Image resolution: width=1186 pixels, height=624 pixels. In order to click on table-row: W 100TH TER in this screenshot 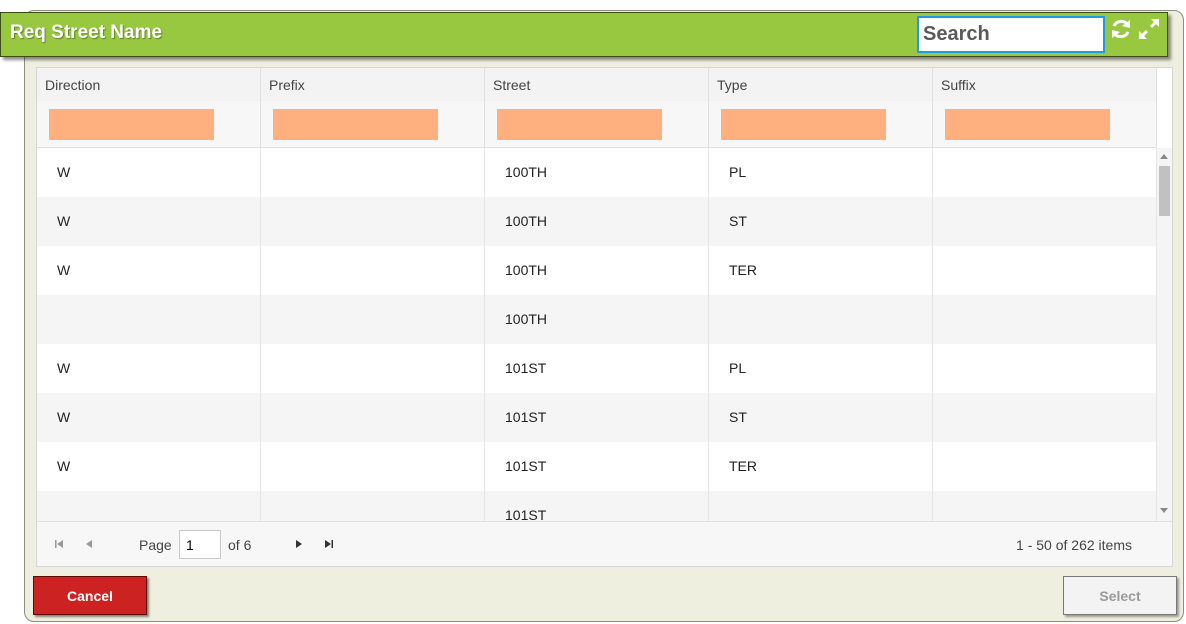, I will do `click(597, 270)`.